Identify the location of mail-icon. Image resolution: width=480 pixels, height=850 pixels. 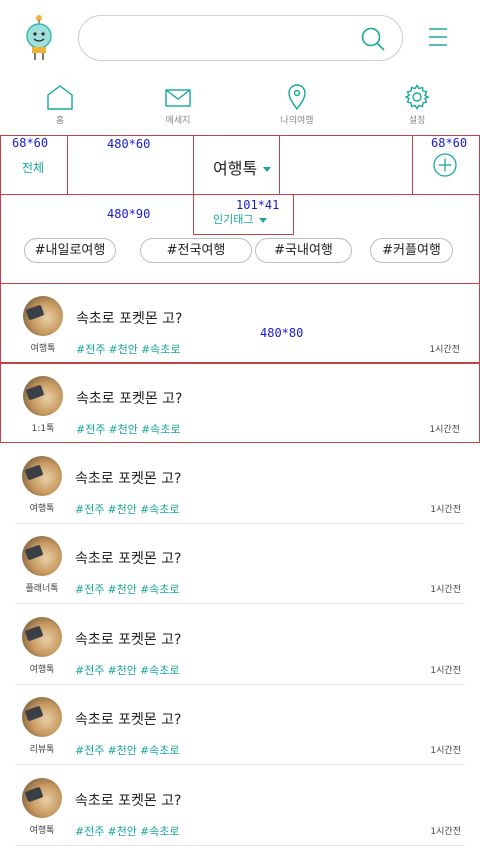
(178, 98).